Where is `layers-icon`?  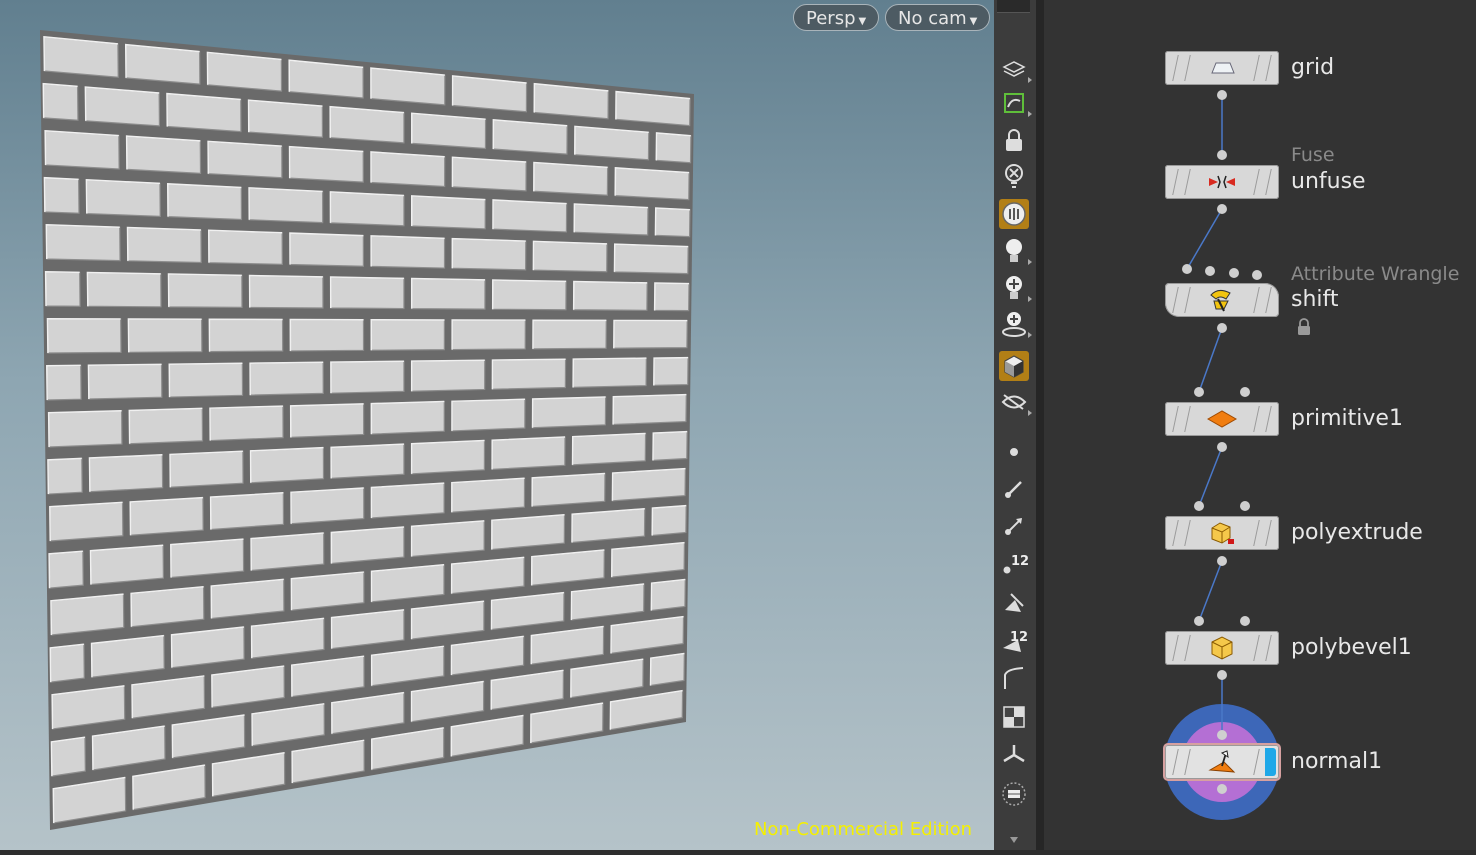
layers-icon is located at coordinates (1015, 69).